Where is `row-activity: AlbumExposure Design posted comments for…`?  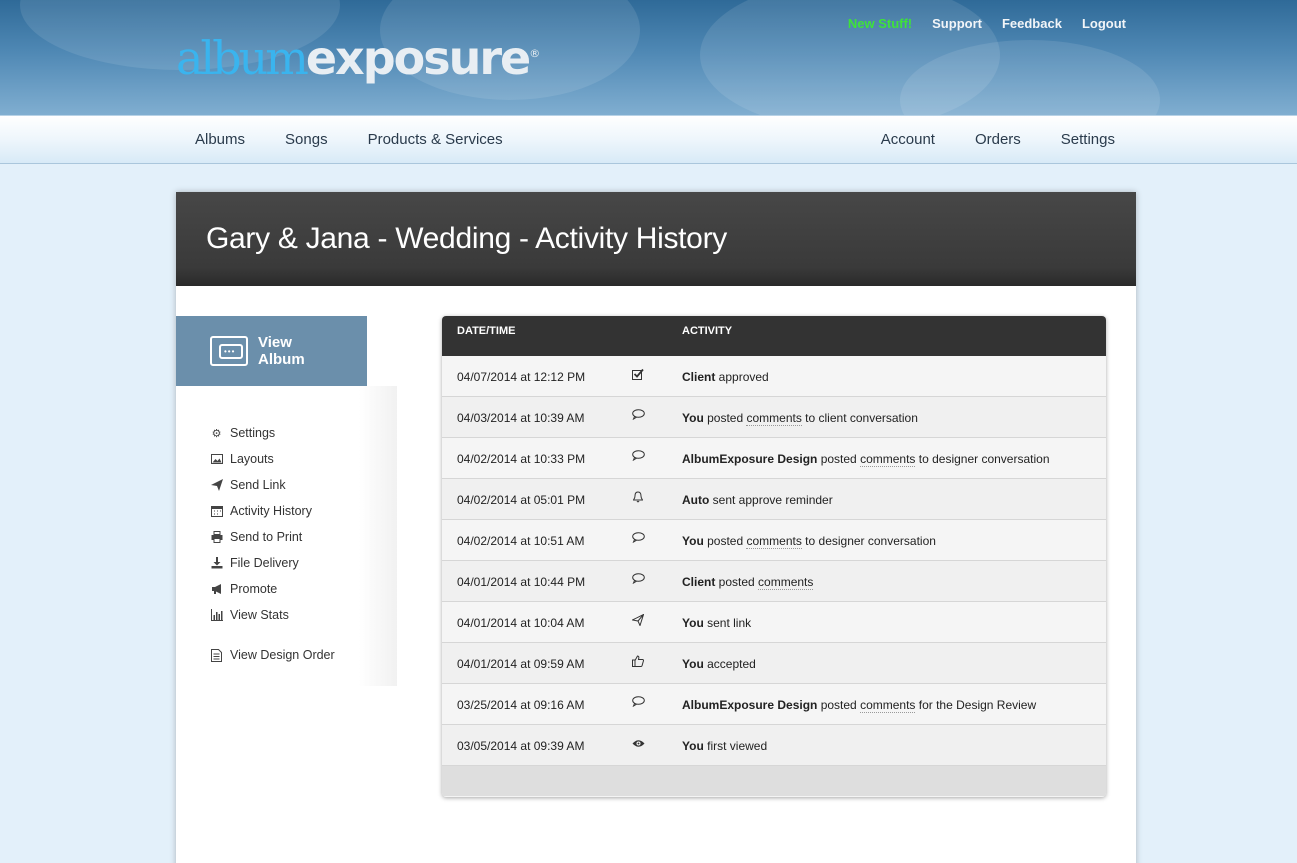 row-activity: AlbumExposure Design posted comments for… is located at coordinates (859, 705).